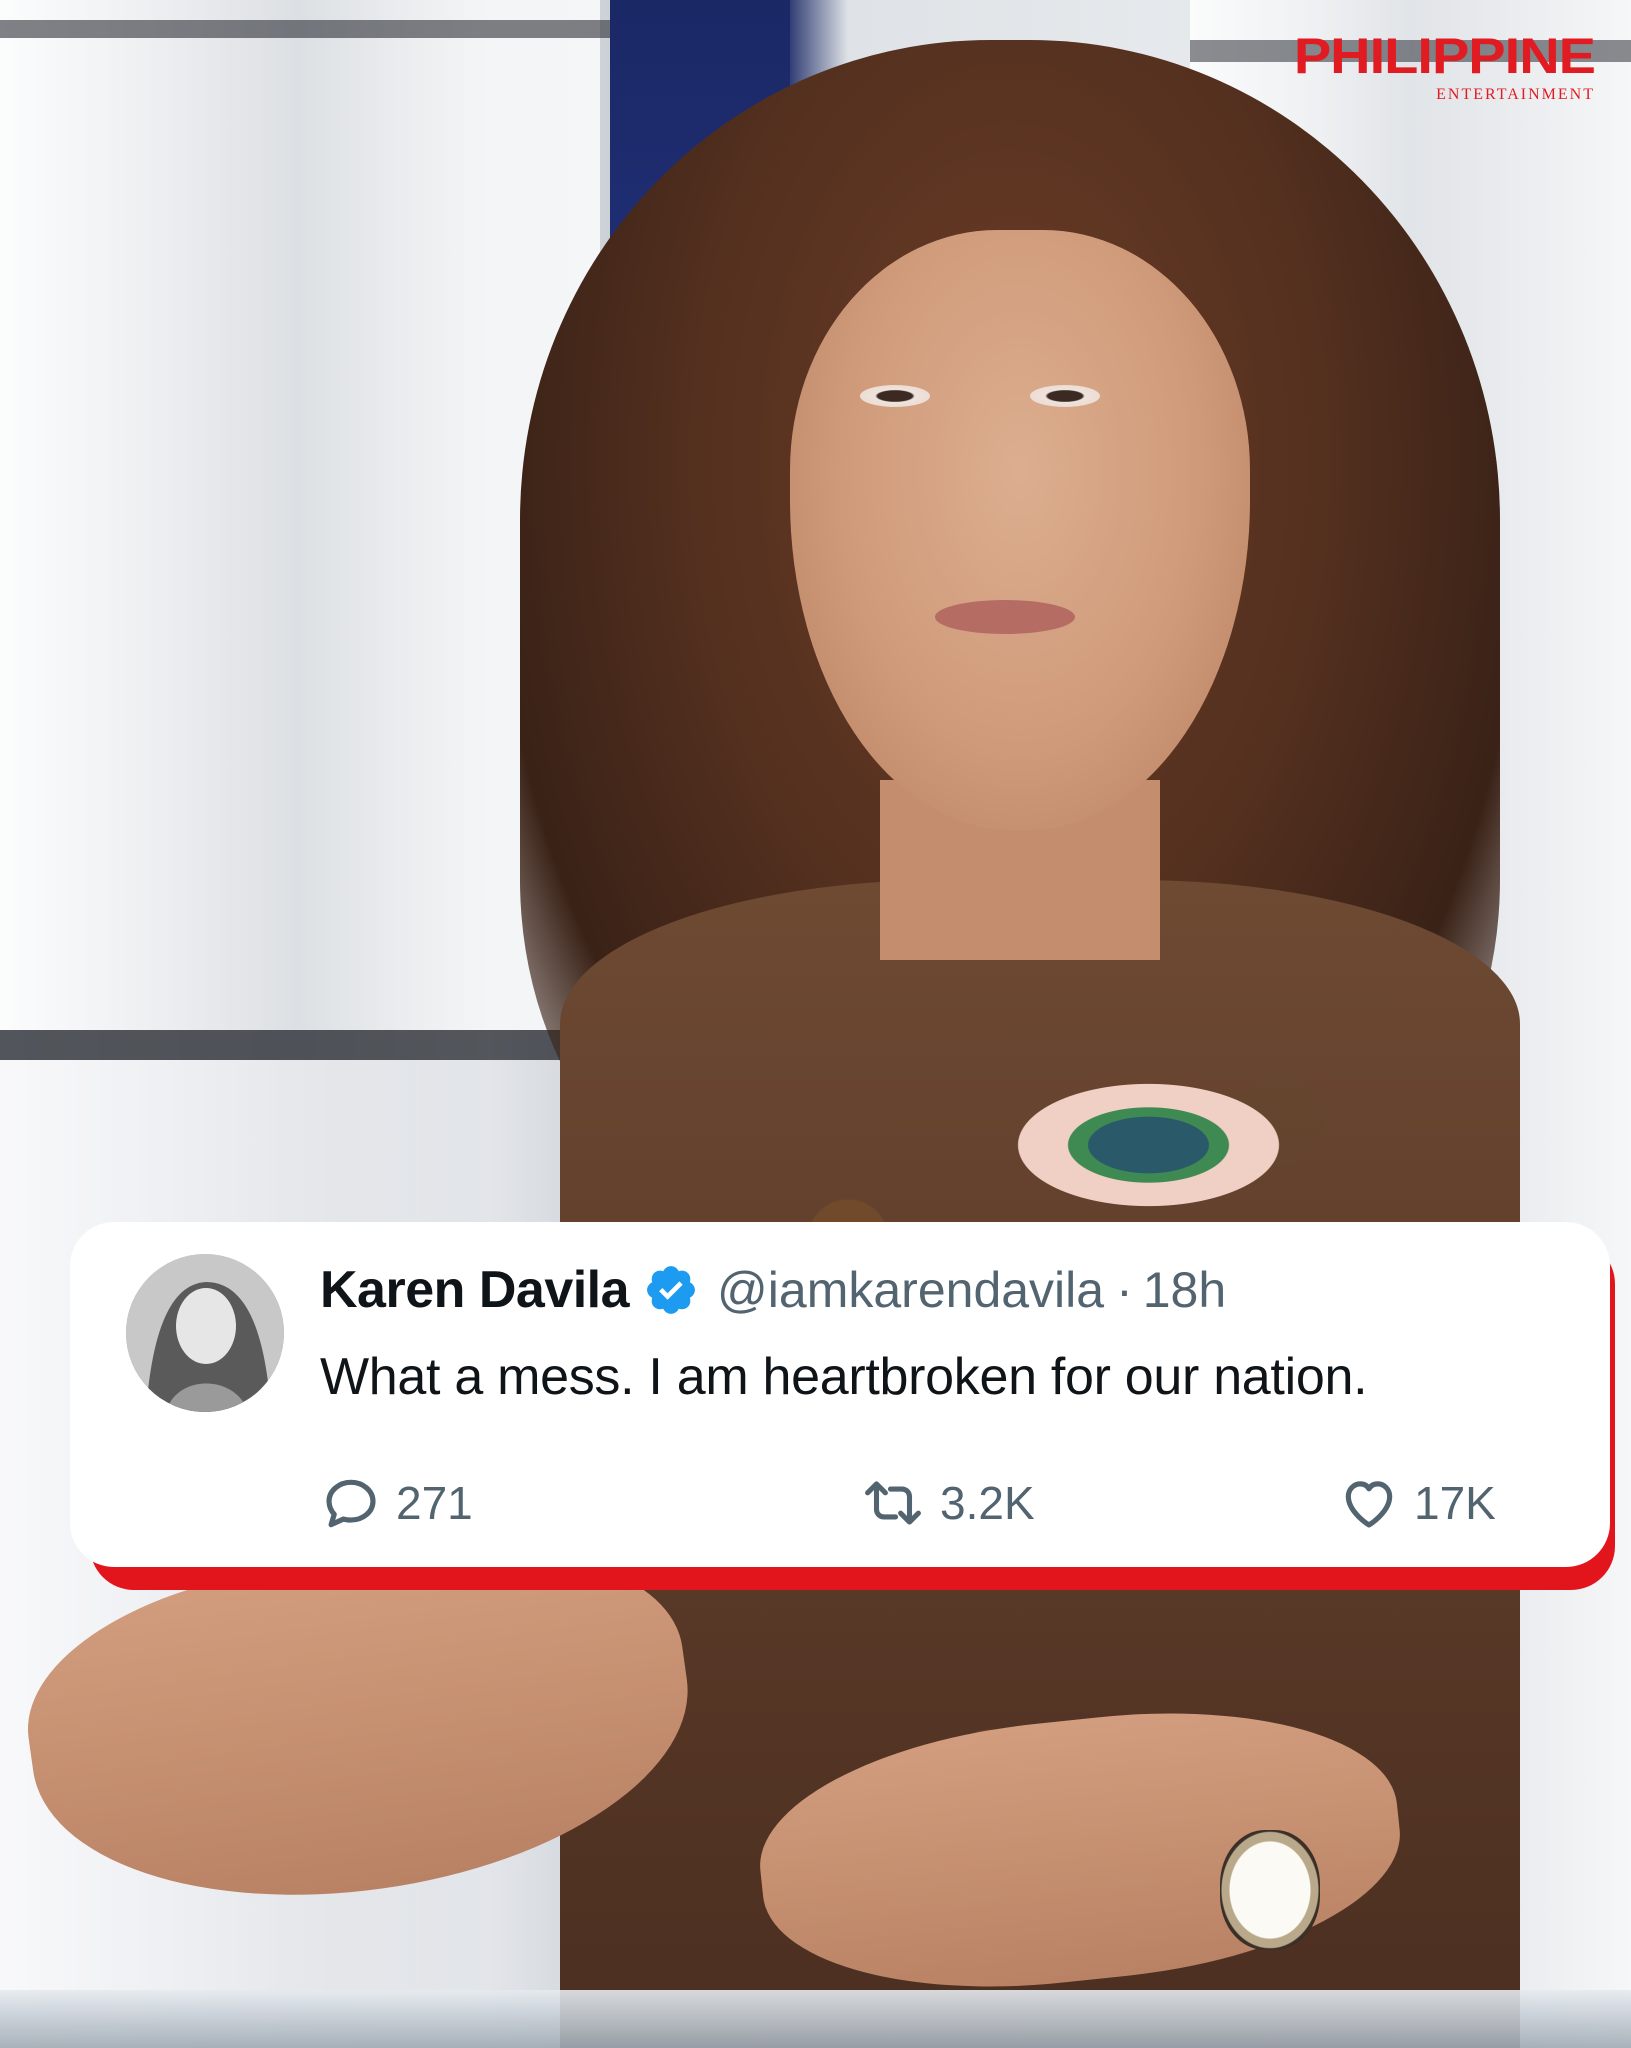 The width and height of the screenshot is (1631, 2048). I want to click on reply-count: 271, so click(434, 1503).